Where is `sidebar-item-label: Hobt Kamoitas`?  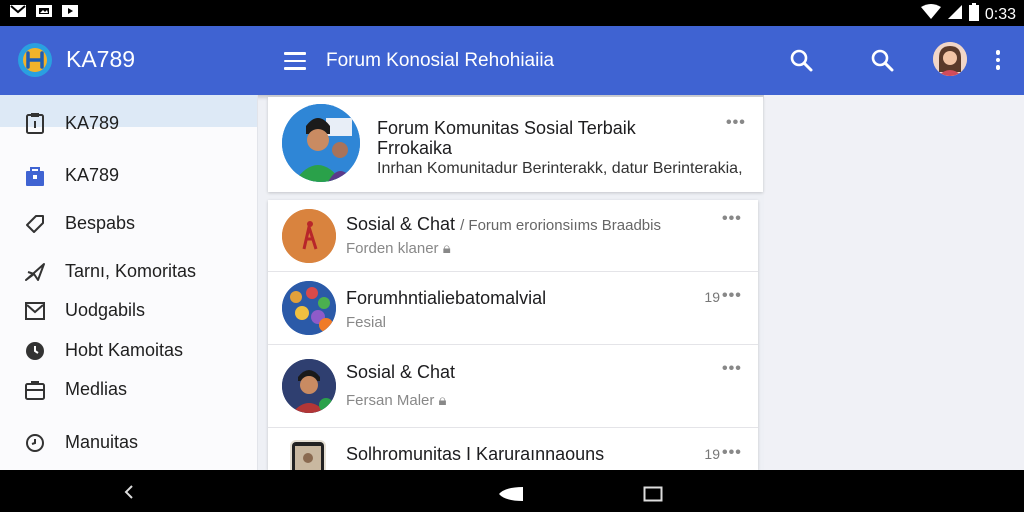
sidebar-item-label: Hobt Kamoitas is located at coordinates (124, 350).